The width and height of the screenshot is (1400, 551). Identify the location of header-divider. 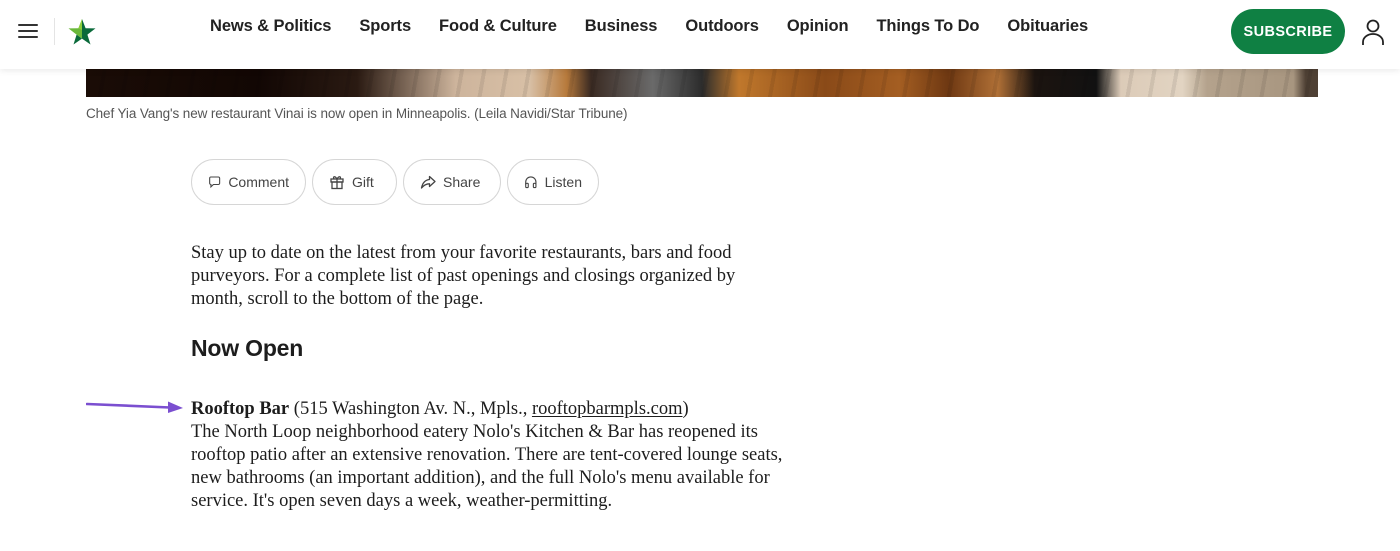
(54, 31).